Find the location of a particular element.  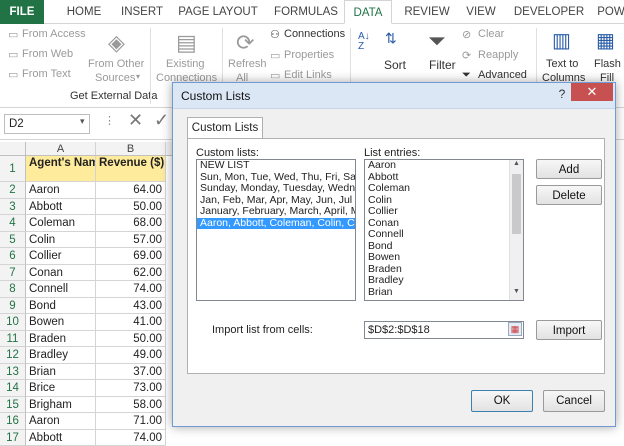

row-header: 11 is located at coordinates (13, 339).